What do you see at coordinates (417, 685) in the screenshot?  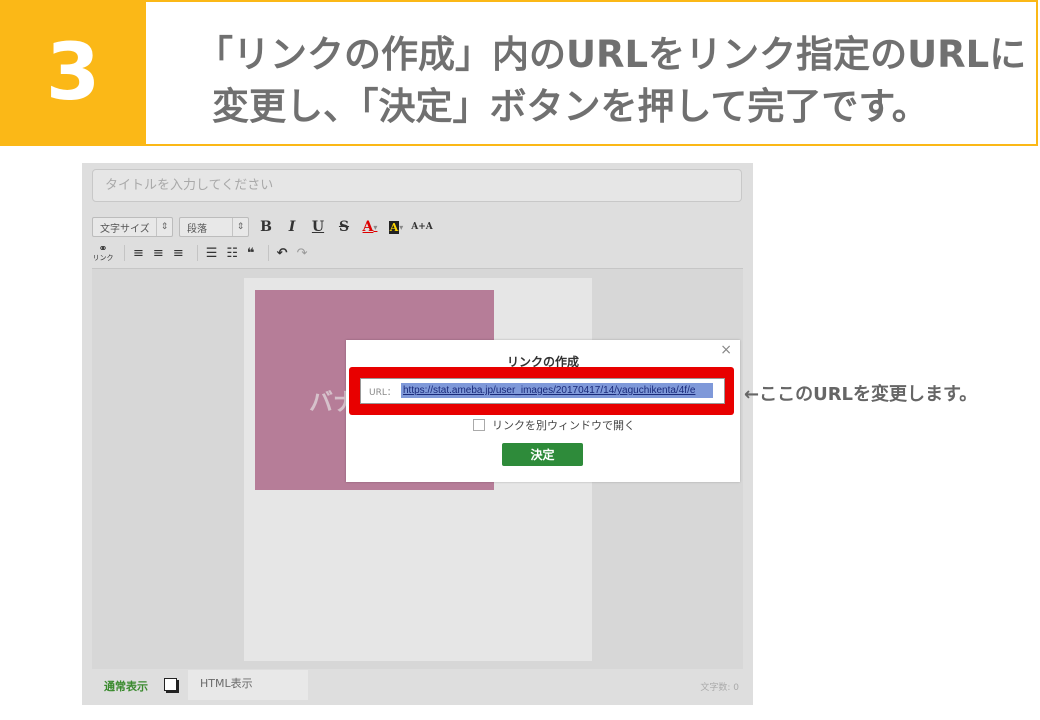 I see `editor-mode-bar: 通常表示 HTML表示 文字数: 0` at bounding box center [417, 685].